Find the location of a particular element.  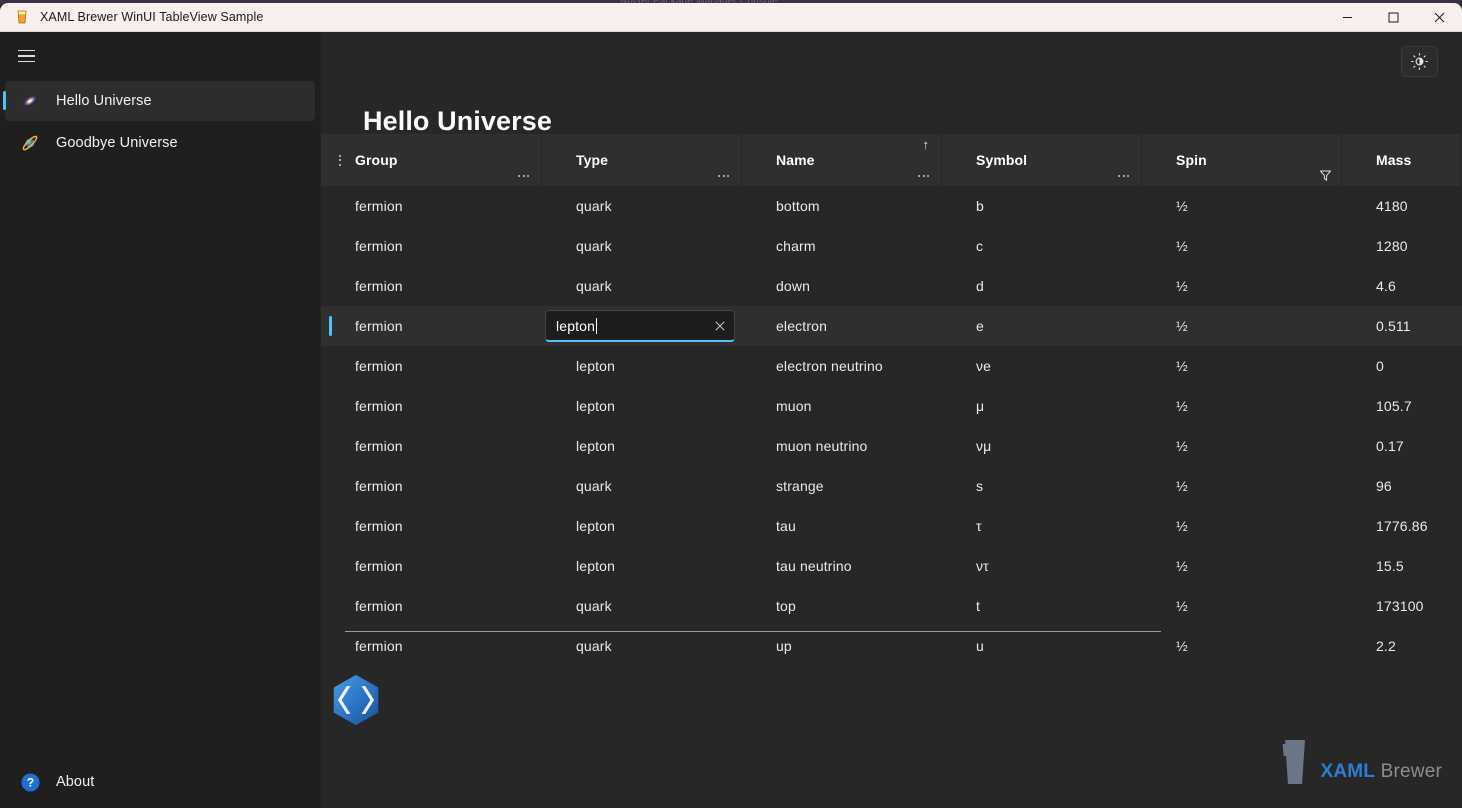

table-cell-symbol: u is located at coordinates (1042, 646).